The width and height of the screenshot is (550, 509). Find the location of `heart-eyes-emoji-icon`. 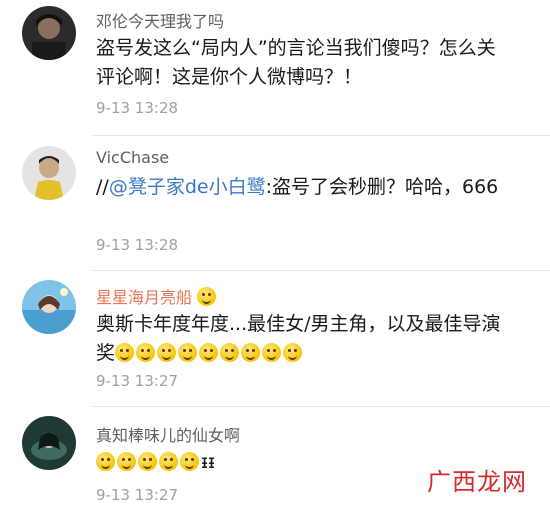

heart-eyes-emoji-icon is located at coordinates (207, 296).